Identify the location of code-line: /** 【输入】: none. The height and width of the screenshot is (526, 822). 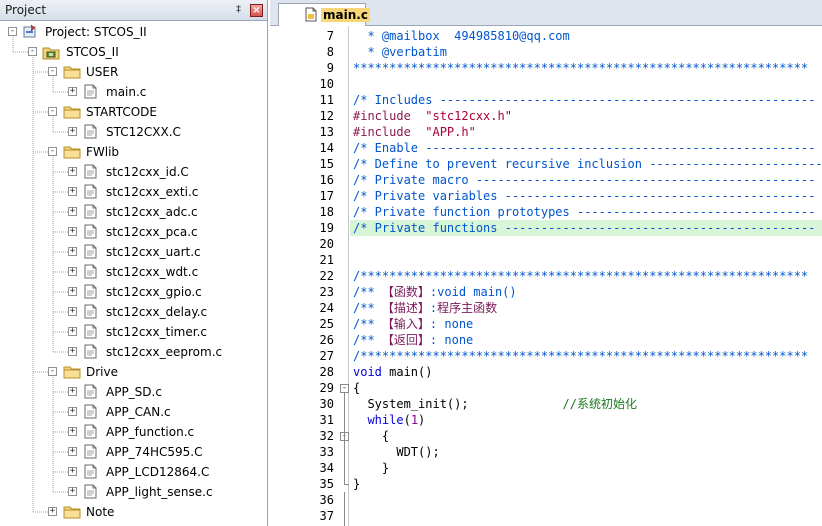
(586, 324).